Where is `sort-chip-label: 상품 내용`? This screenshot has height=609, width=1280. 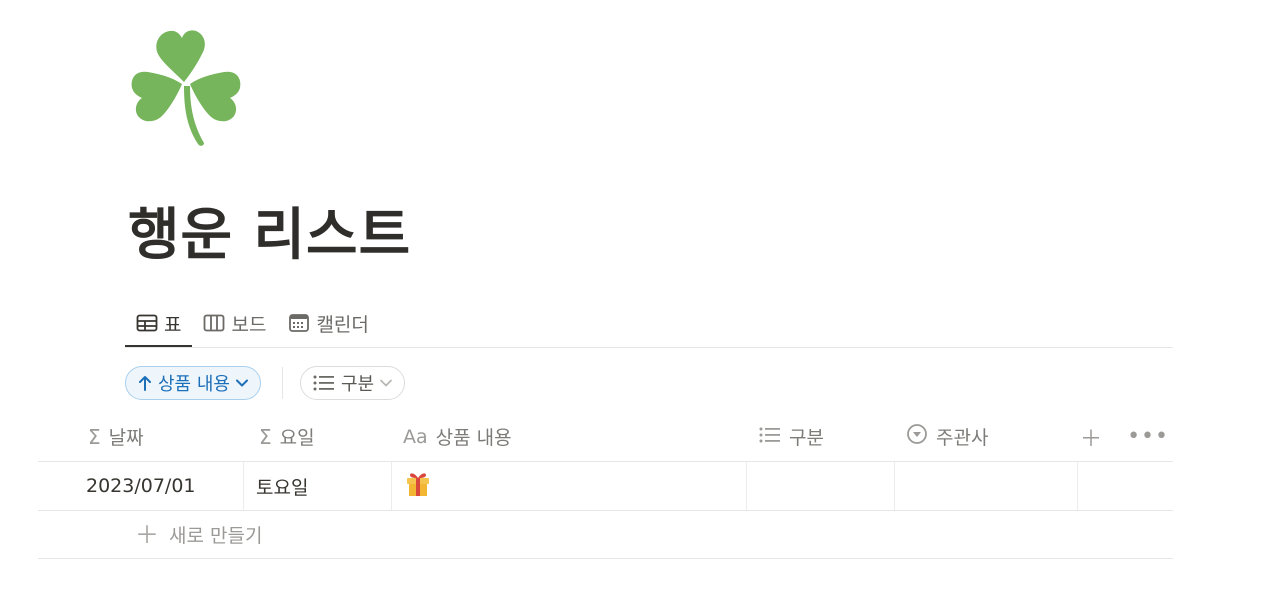 sort-chip-label: 상품 내용 is located at coordinates (194, 384).